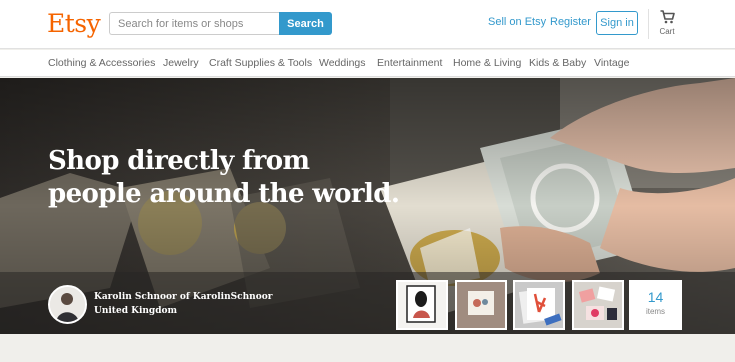 The image size is (735, 362). I want to click on shop-items-count-button: 14 items, so click(655, 305).